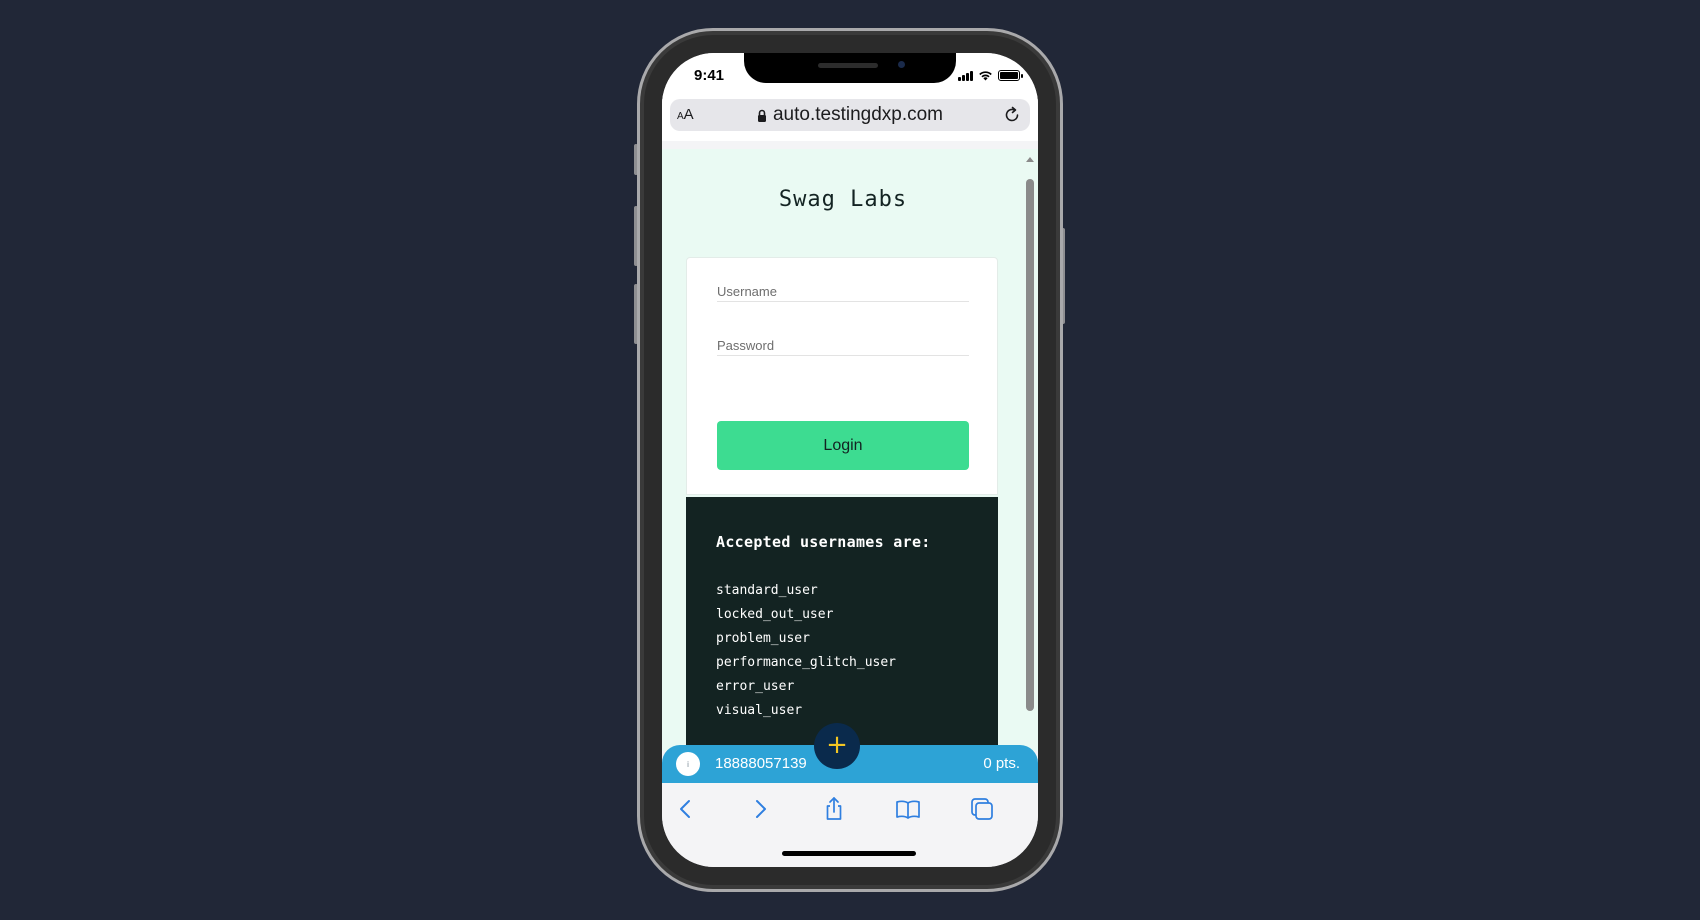  I want to click on user-icon: i, so click(688, 764).